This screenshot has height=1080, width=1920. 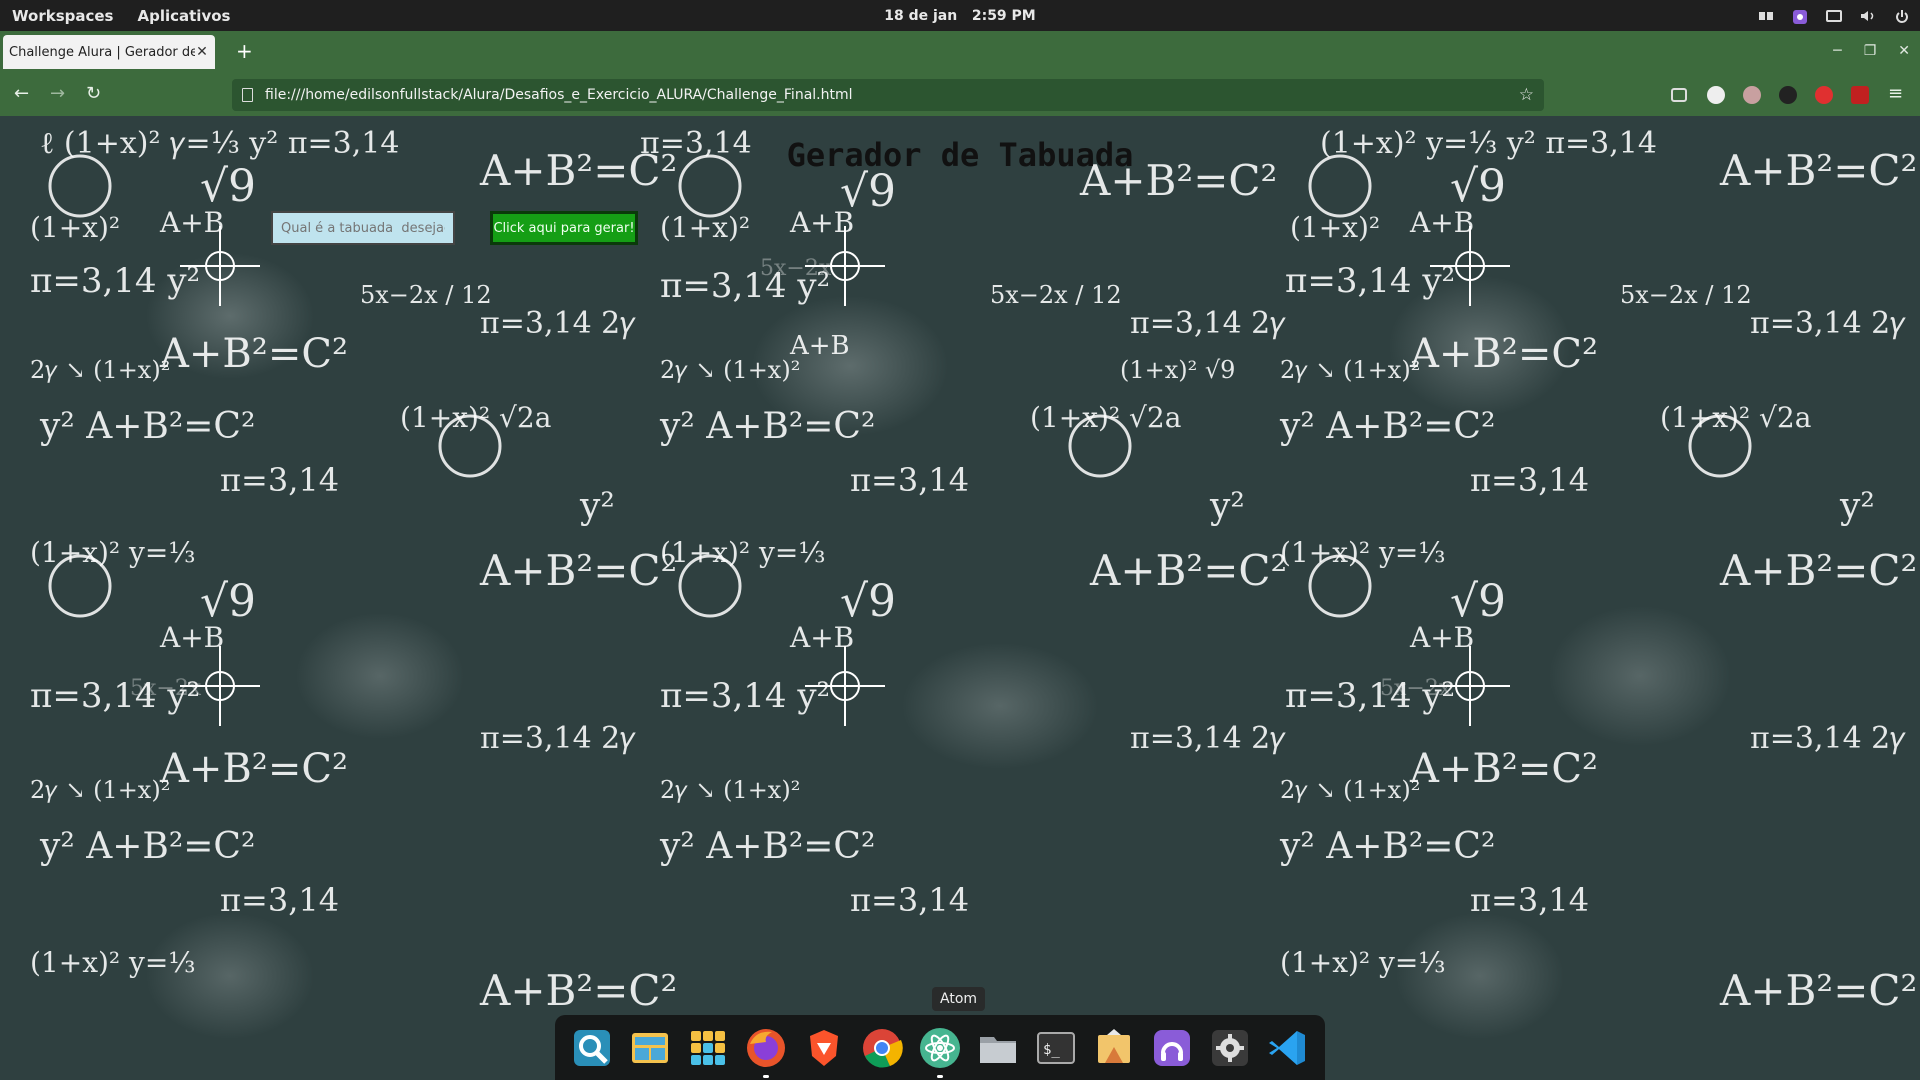 I want to click on power-icon, so click(x=1902, y=16).